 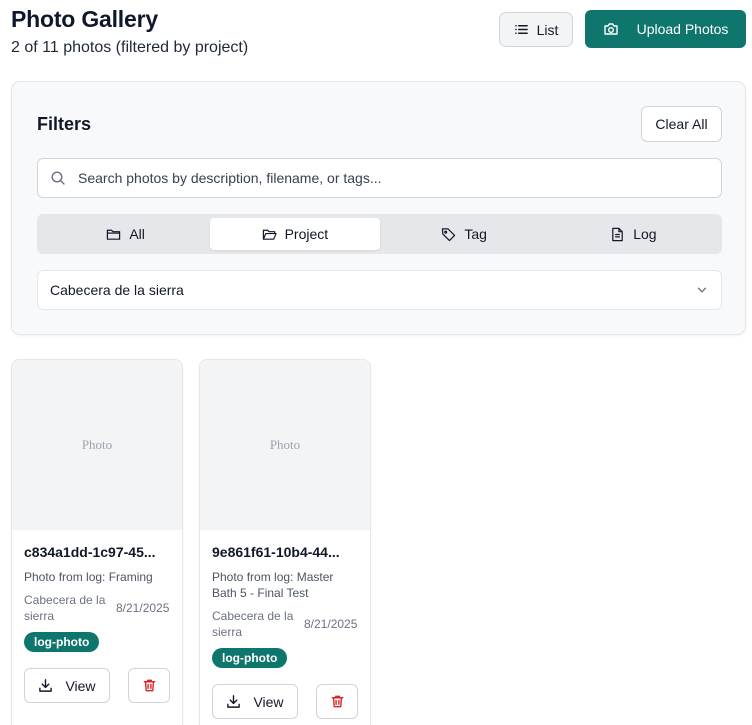 What do you see at coordinates (379, 290) in the screenshot?
I see `project-select: Cabecera de la sierra` at bounding box center [379, 290].